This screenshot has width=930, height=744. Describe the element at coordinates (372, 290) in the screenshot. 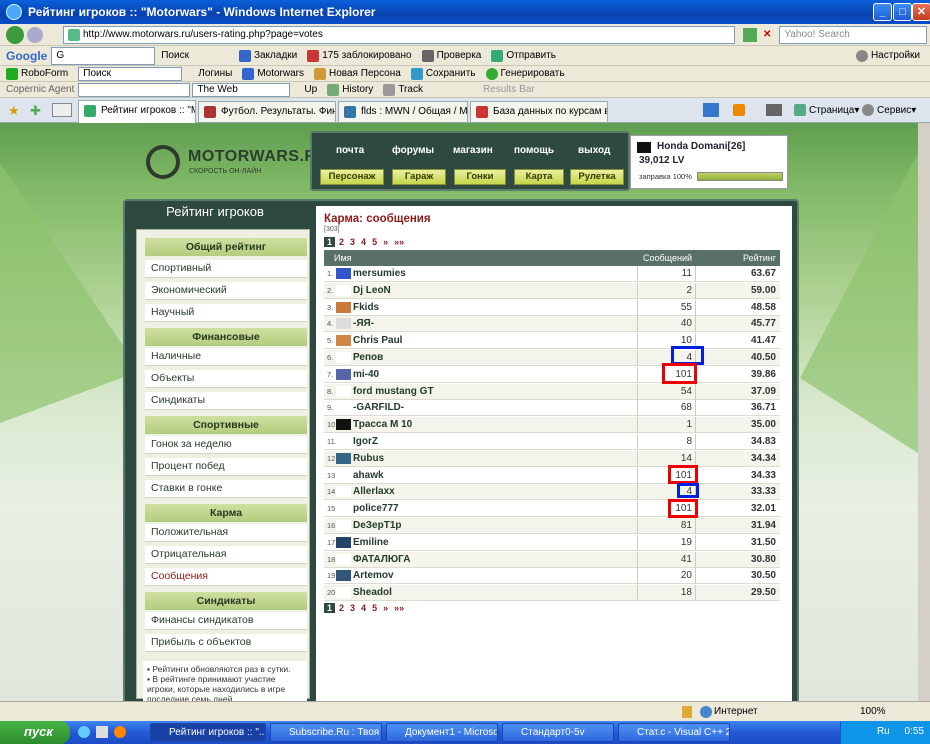

I see `player-name: Dj LeoN` at that location.